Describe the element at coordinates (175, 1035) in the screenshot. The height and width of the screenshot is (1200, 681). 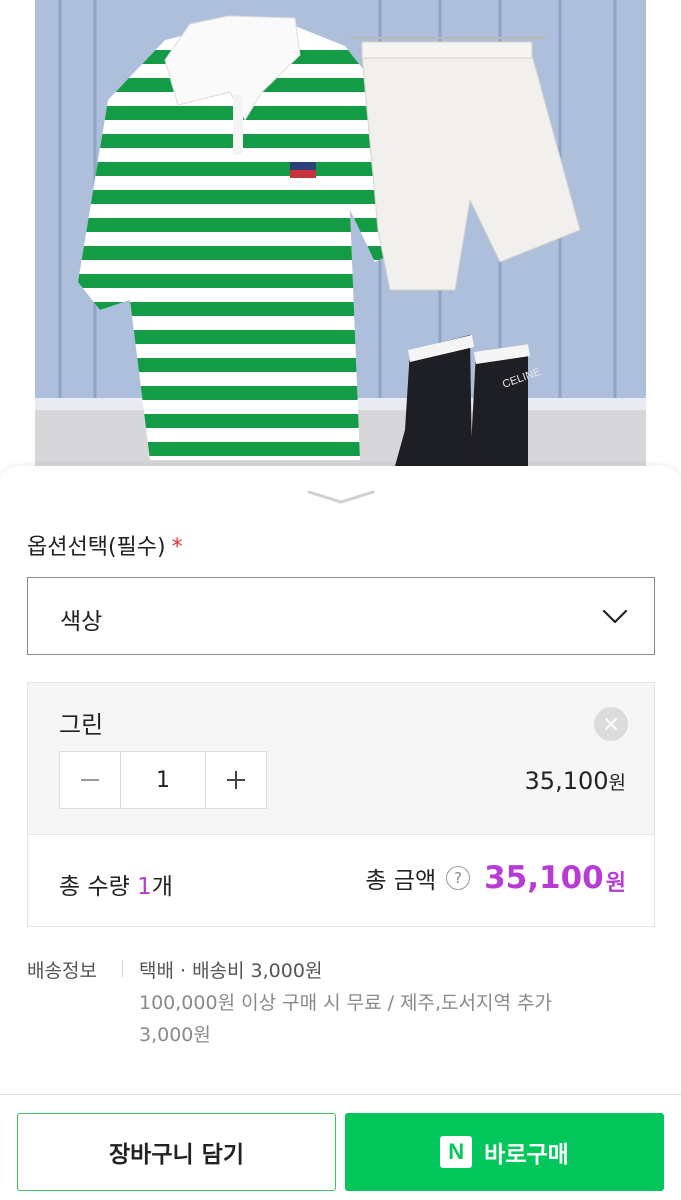
I see `shipping-extra-fee: 3,000원` at that location.